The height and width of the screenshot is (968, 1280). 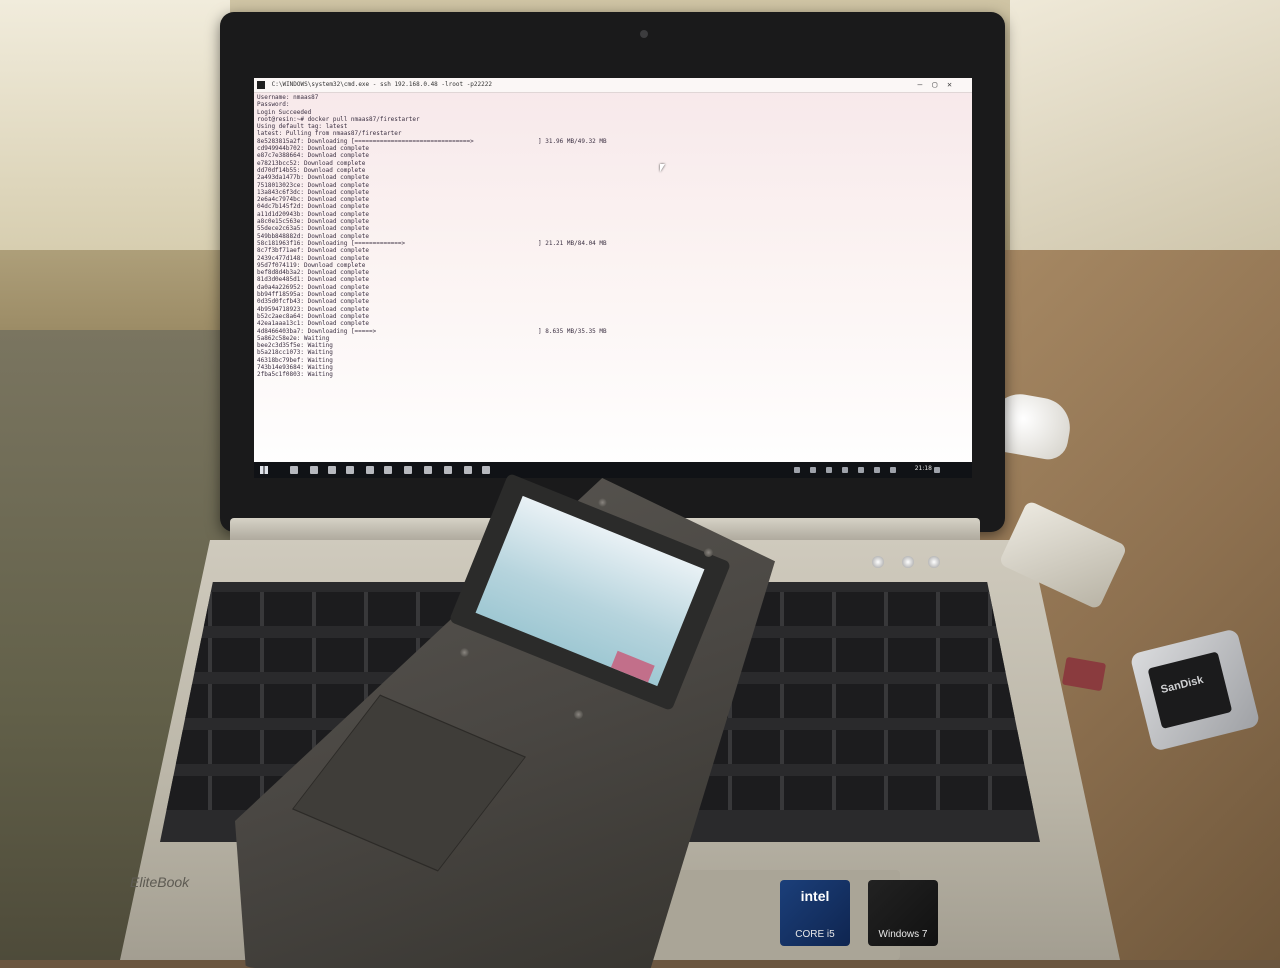 I want to click on layer-line: 743b14e93684: Waiting, so click(x=607, y=367).